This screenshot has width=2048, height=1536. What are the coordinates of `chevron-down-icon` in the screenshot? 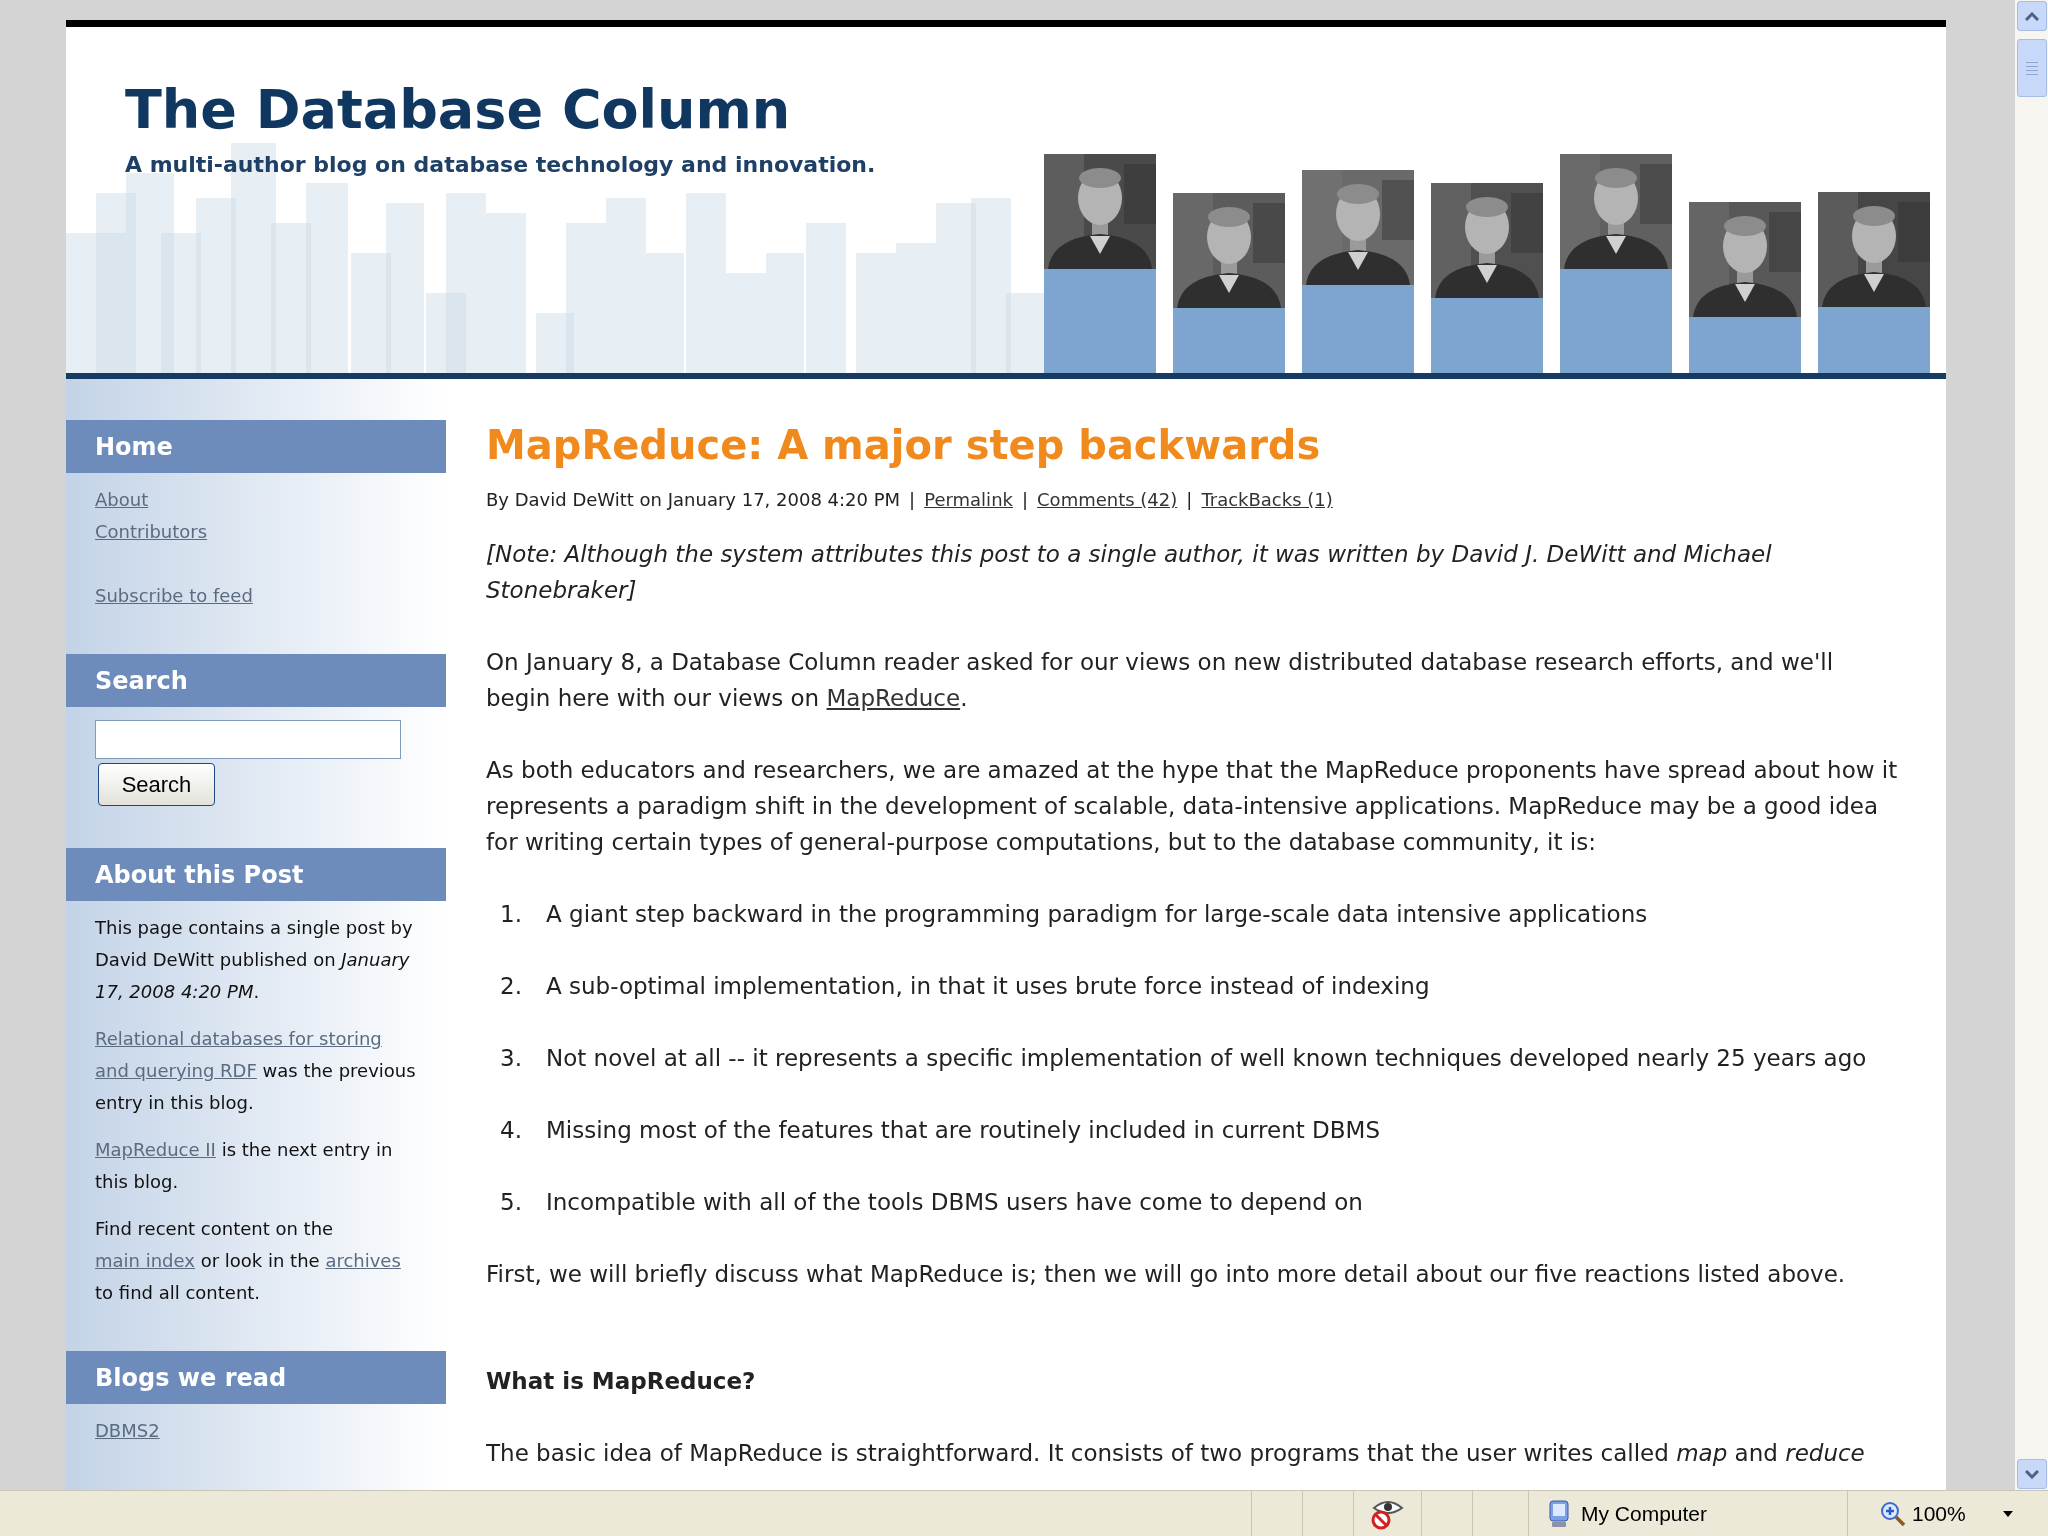 It's located at (2031, 1474).